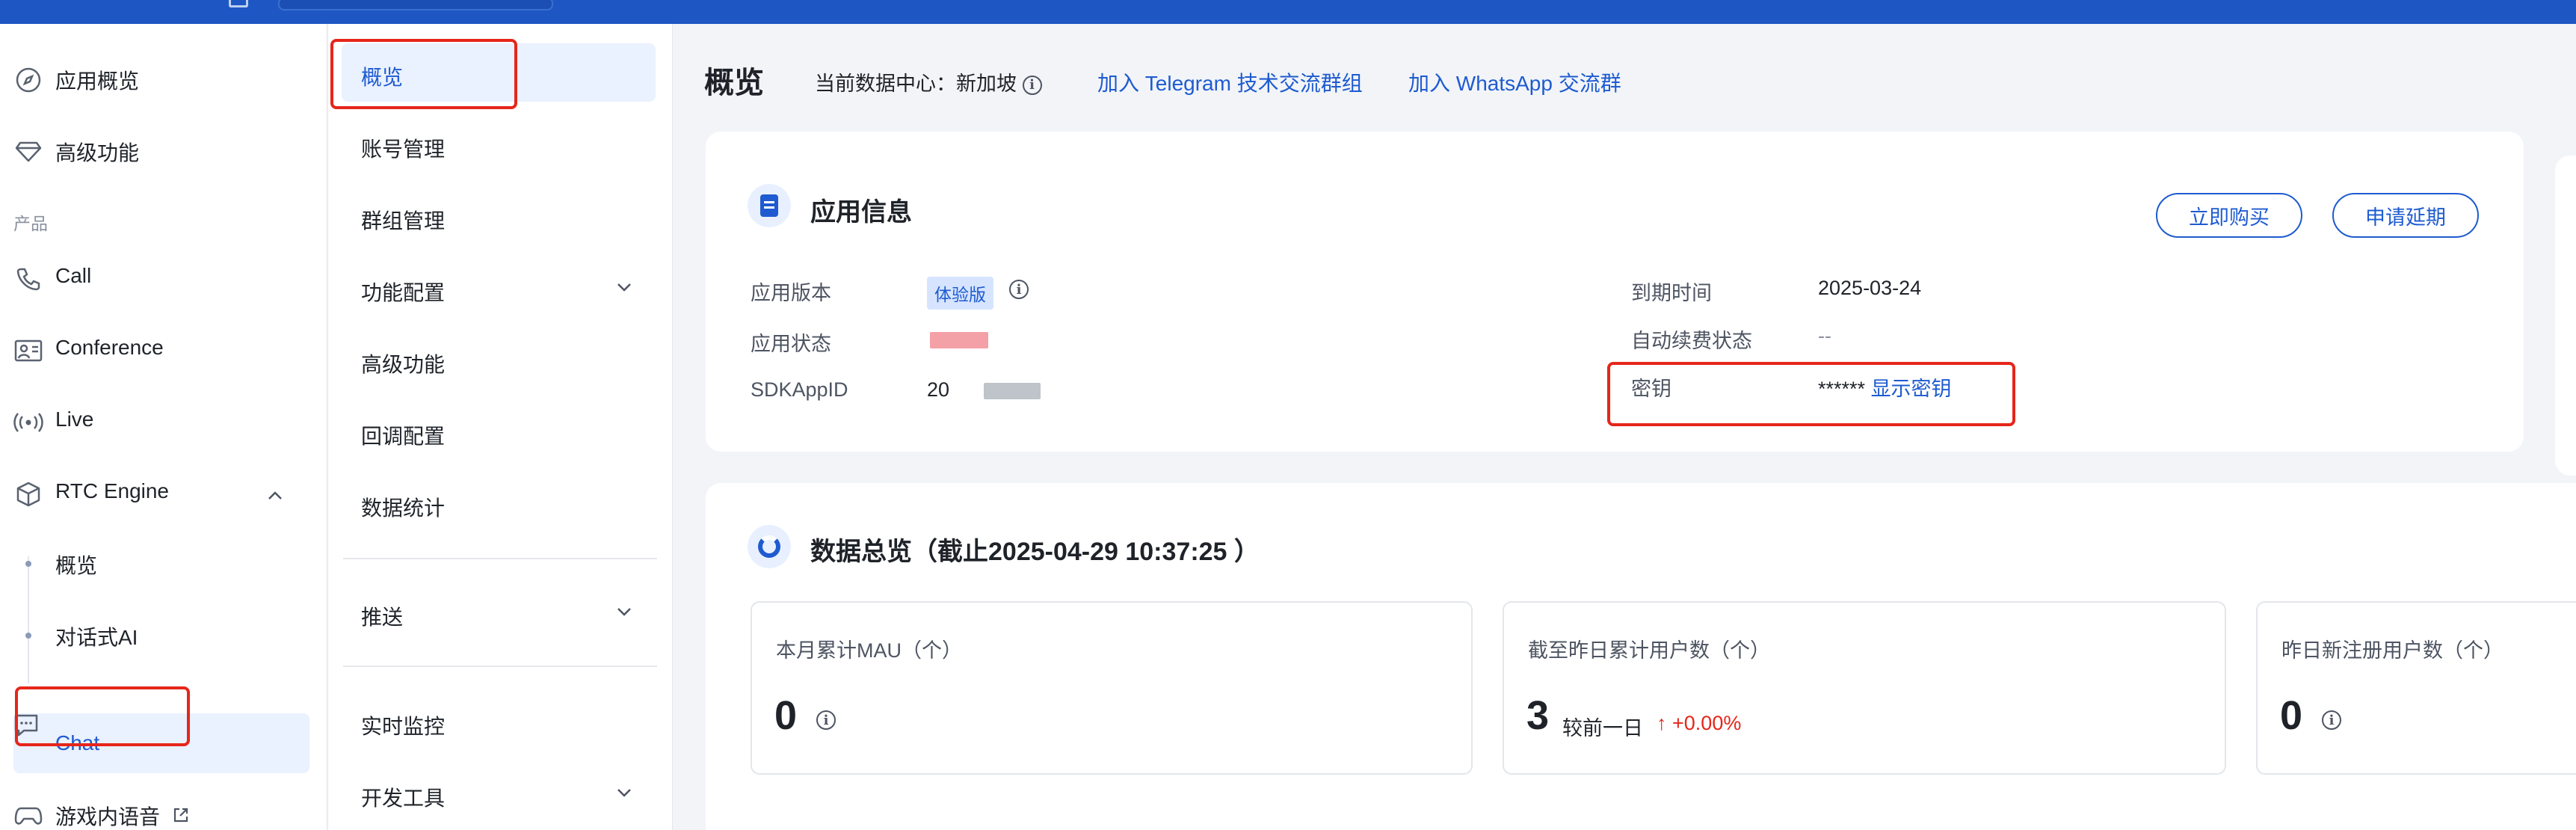 The height and width of the screenshot is (830, 2576). I want to click on sidebar-item-label: RTC Engine, so click(112, 490).